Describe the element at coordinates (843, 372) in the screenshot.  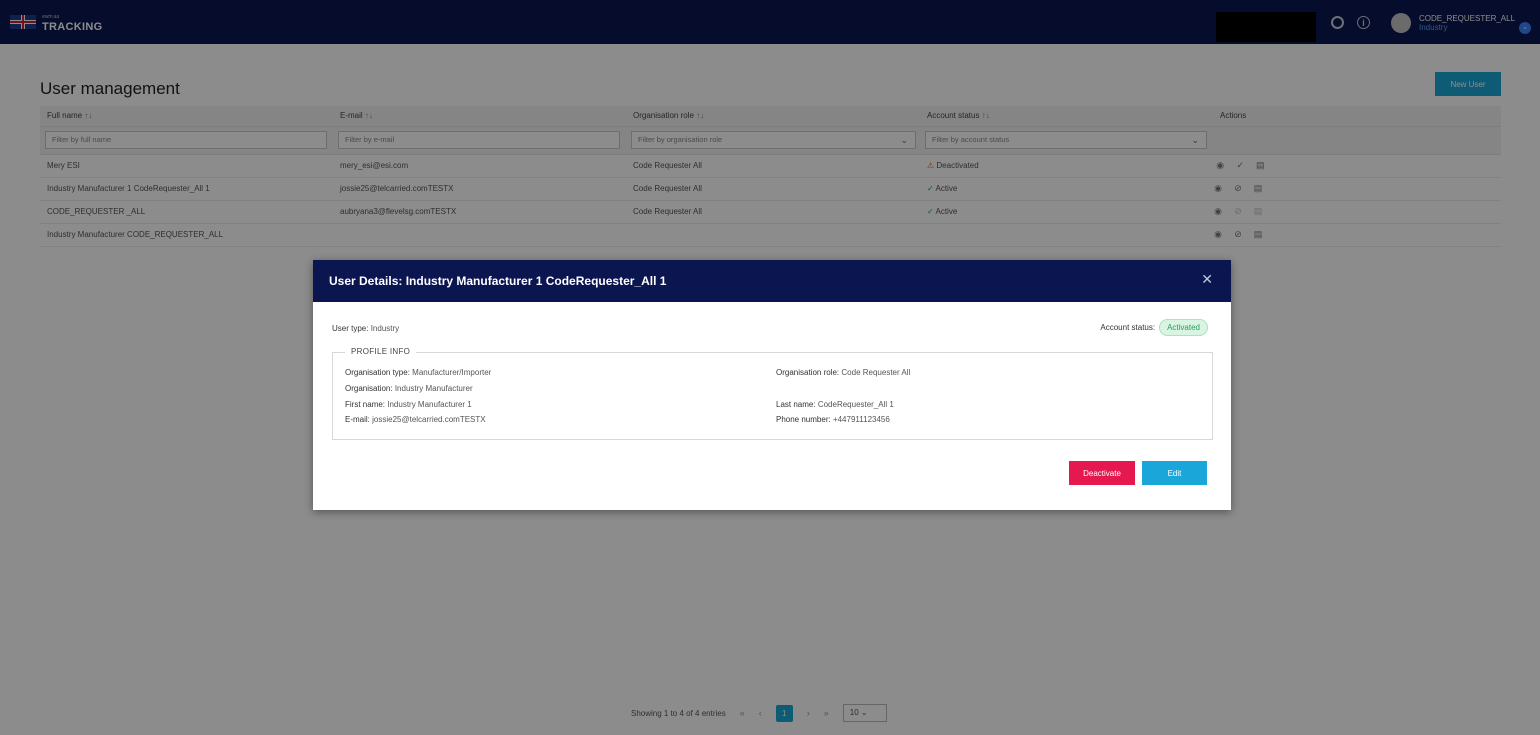
I see `org-role-field: Organisation role: Code Requester All` at that location.